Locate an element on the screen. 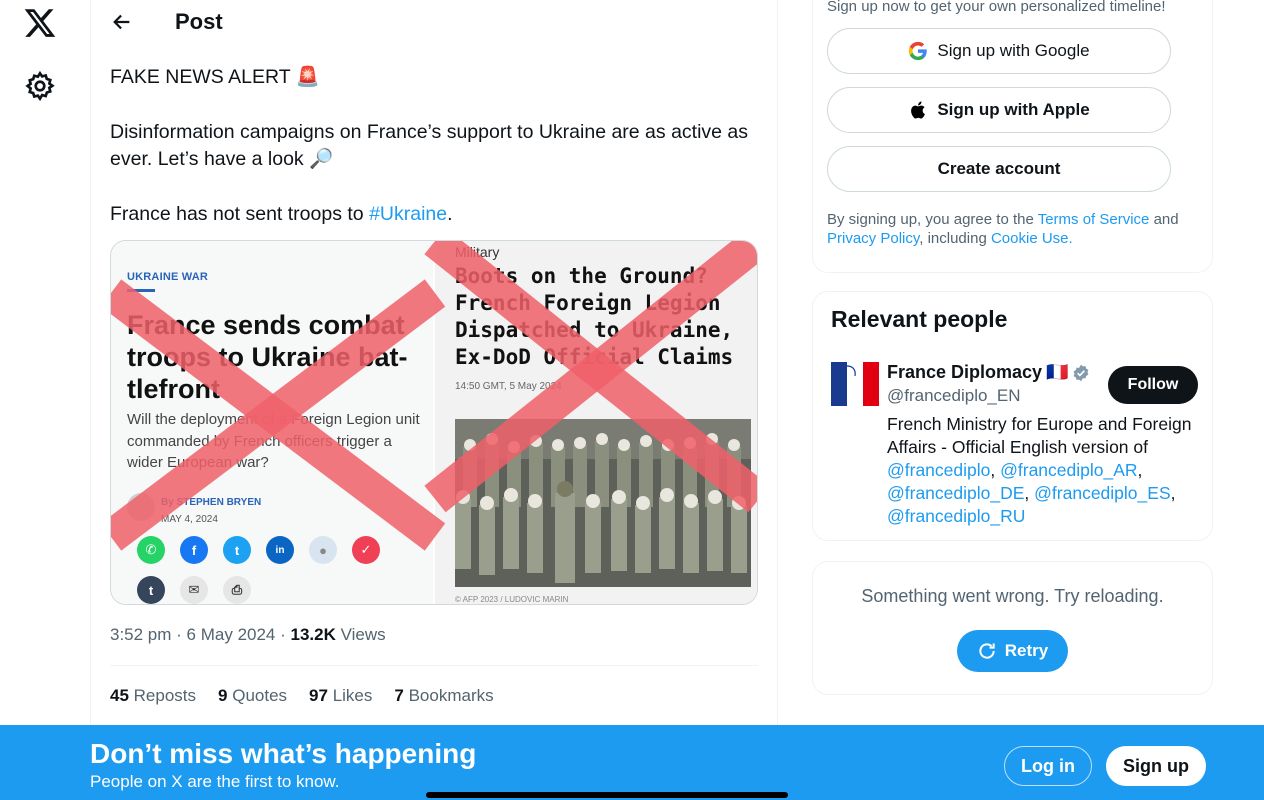  print-icon: ⎙ is located at coordinates (237, 590).